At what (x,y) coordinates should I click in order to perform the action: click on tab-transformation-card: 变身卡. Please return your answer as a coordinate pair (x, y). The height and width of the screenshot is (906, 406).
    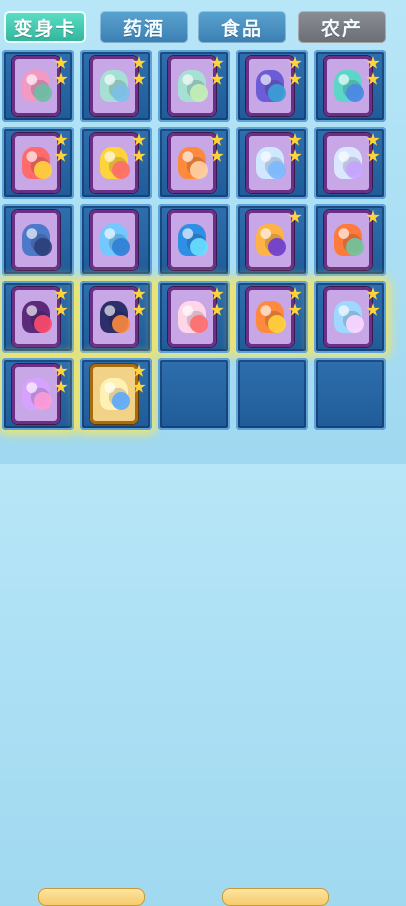
    Looking at the image, I should click on (45, 27).